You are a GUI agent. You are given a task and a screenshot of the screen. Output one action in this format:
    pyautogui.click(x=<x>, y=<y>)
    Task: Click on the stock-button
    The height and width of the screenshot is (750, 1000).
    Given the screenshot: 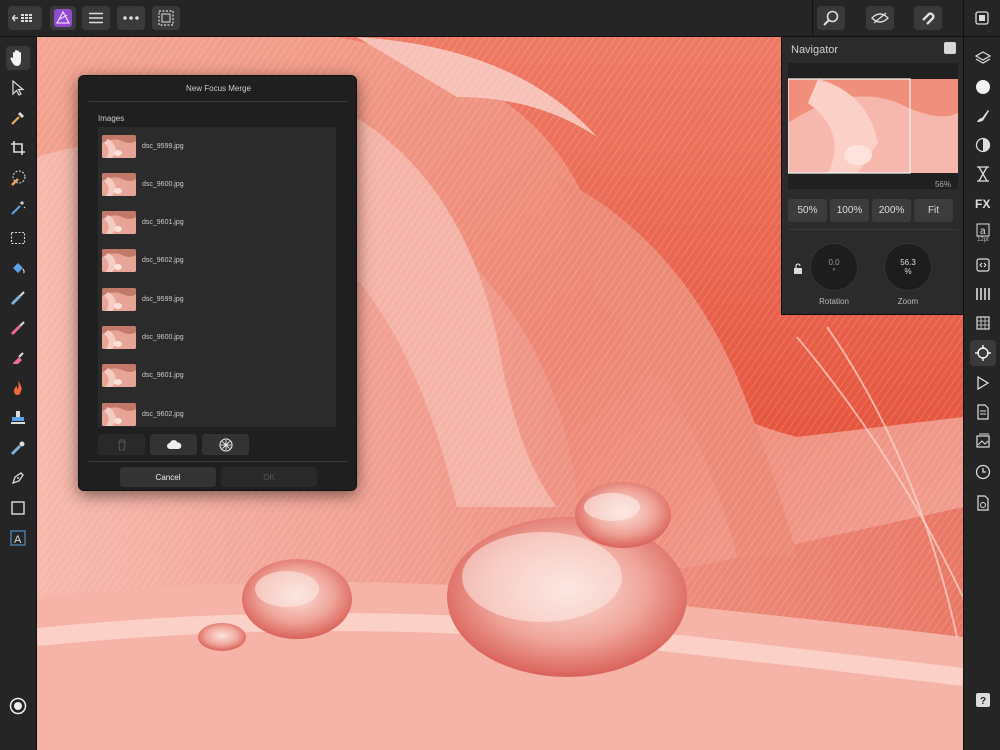 What is the action you would take?
    pyautogui.click(x=983, y=412)
    